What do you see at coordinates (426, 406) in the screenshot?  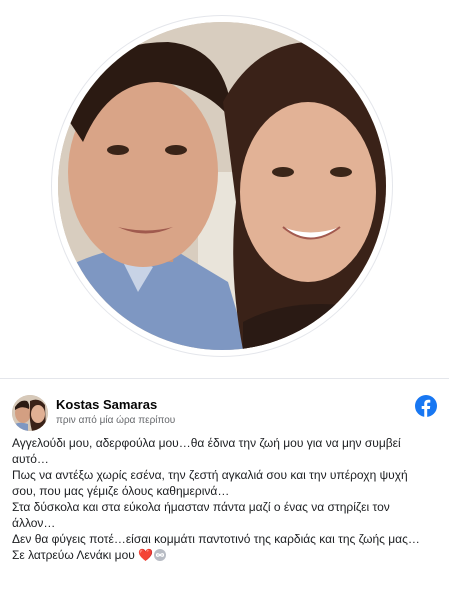 I see `facebook-icon` at bounding box center [426, 406].